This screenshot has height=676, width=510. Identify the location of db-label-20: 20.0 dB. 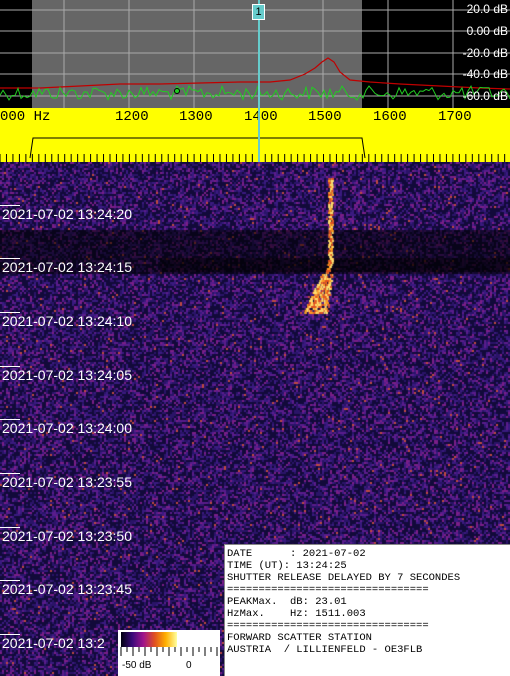
(487, 9).